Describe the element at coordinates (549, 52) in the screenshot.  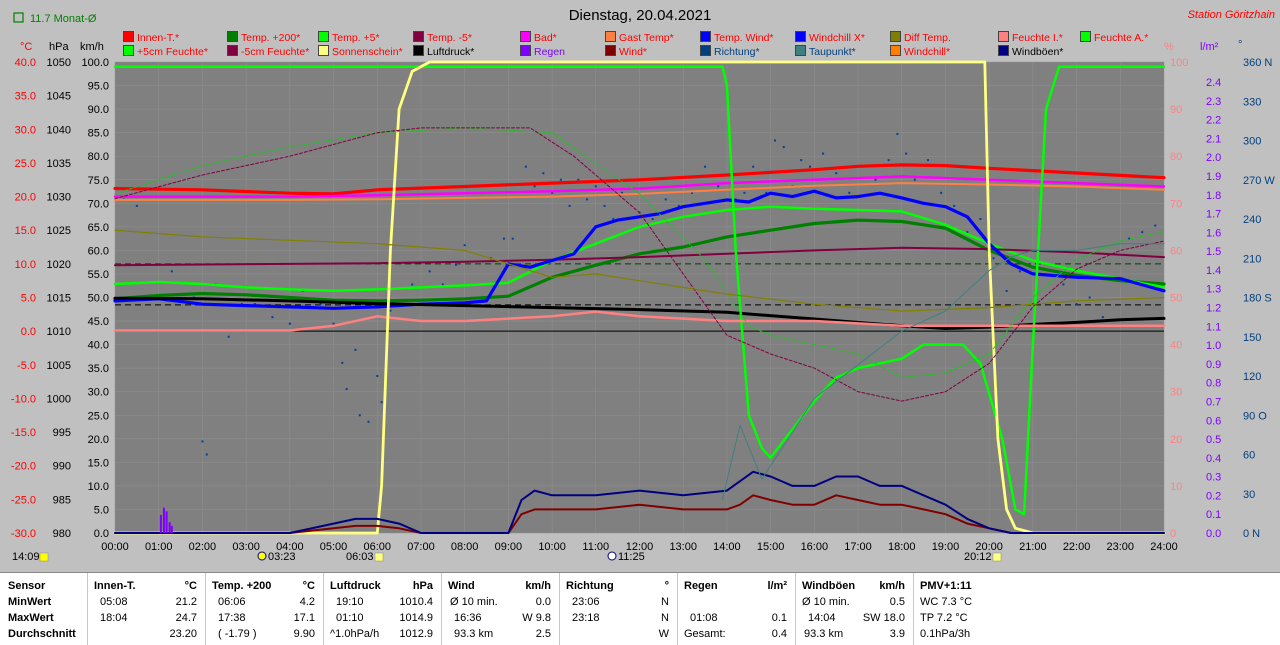
I see `legend-label: Regen` at that location.